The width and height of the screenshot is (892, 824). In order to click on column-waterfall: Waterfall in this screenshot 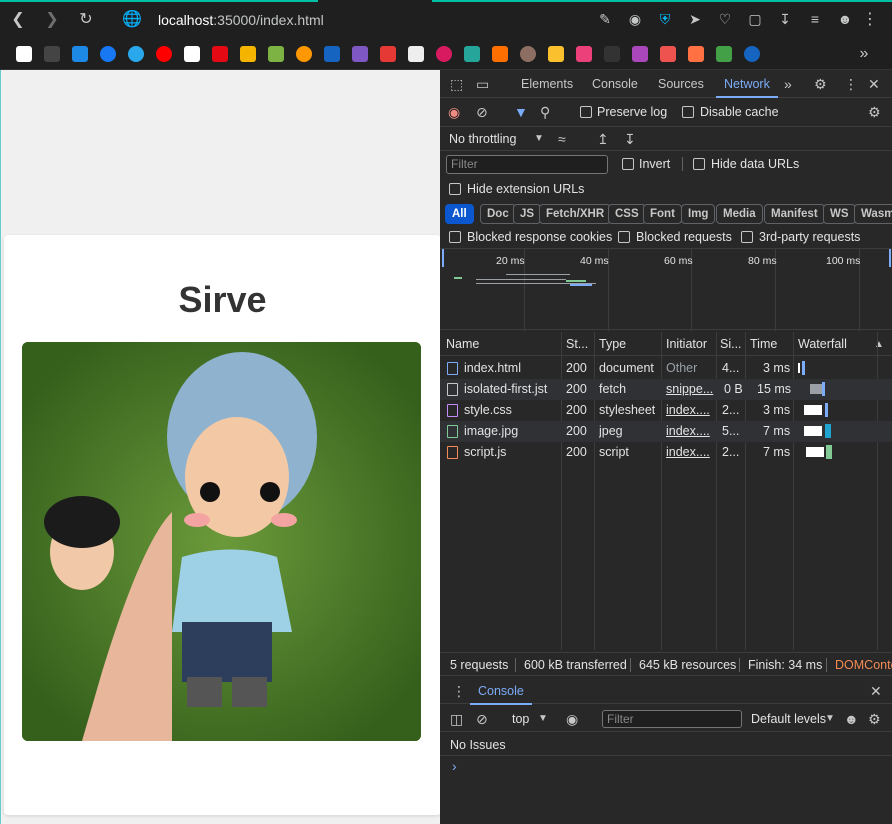, I will do `click(822, 344)`.